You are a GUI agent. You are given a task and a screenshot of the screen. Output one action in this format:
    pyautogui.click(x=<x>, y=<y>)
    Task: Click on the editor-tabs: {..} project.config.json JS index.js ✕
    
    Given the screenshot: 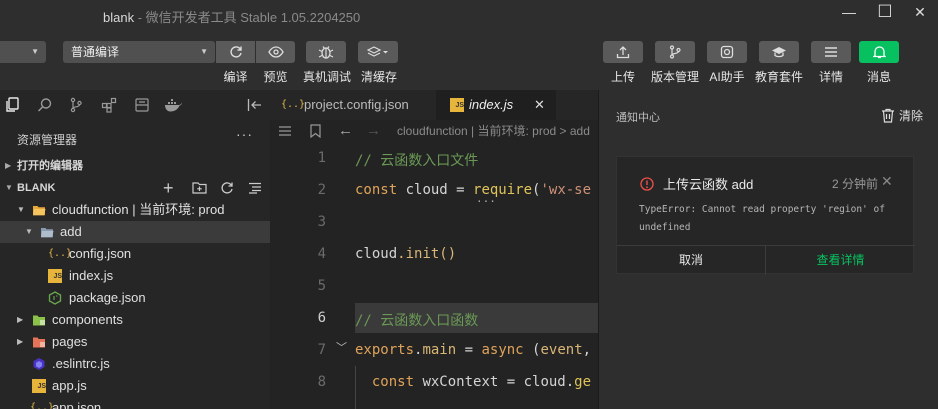 What is the action you would take?
    pyautogui.click(x=434, y=105)
    